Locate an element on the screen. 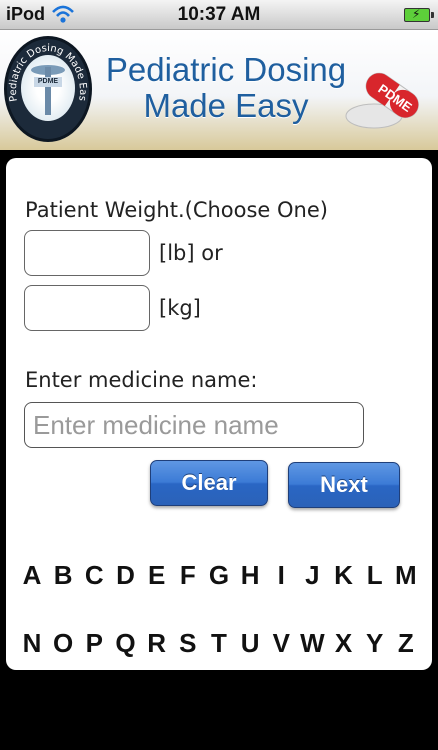 This screenshot has height=750, width=438. letter-i-button: I is located at coordinates (281, 575).